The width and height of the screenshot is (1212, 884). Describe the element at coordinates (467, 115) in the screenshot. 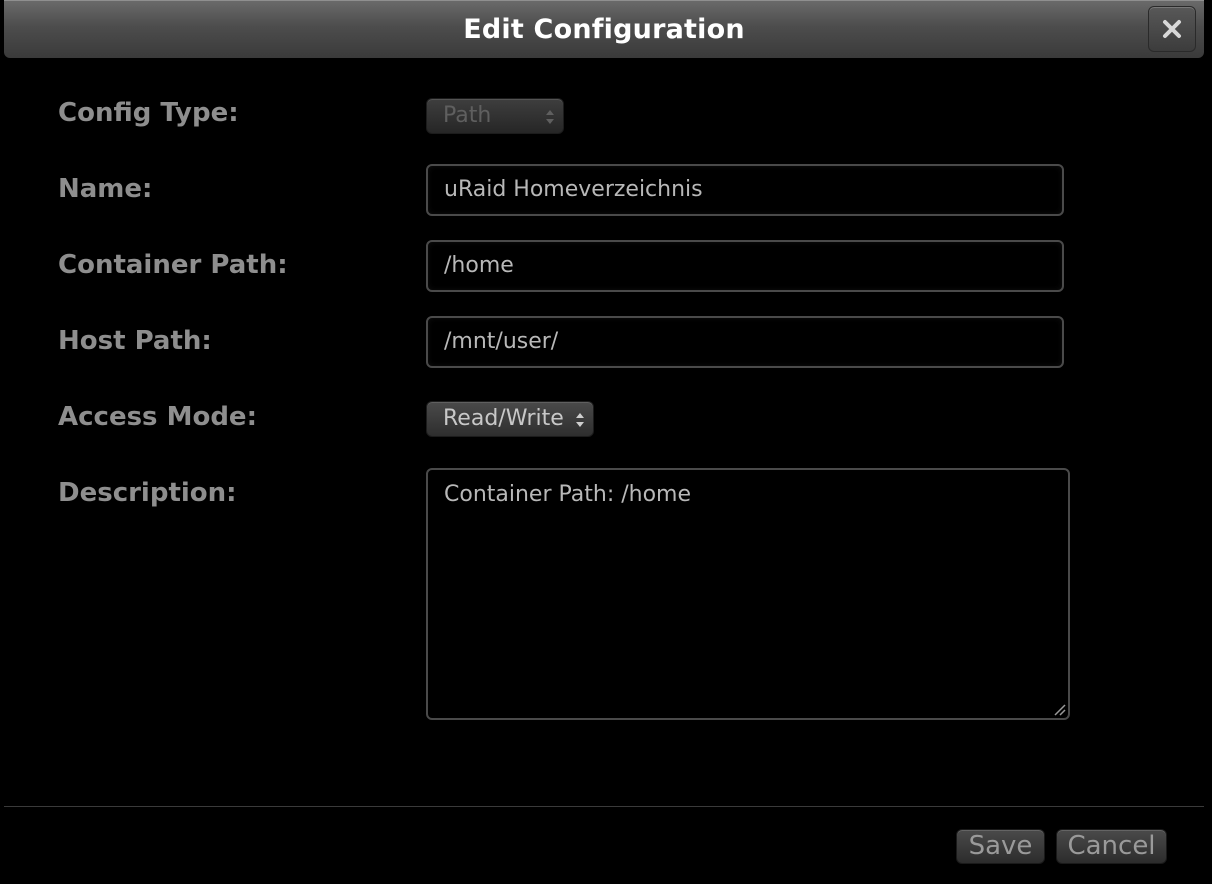

I see `config-type-value: Path` at that location.